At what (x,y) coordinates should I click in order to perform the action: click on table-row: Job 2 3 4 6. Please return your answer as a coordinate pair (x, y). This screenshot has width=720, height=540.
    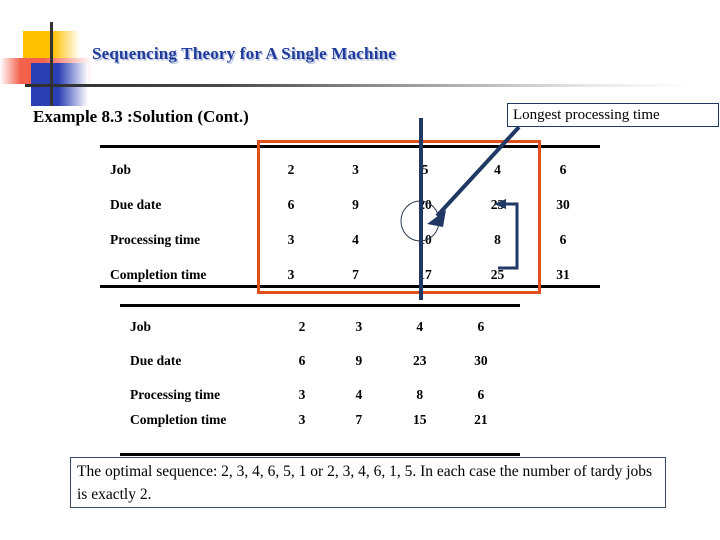
    Looking at the image, I should click on (320, 327).